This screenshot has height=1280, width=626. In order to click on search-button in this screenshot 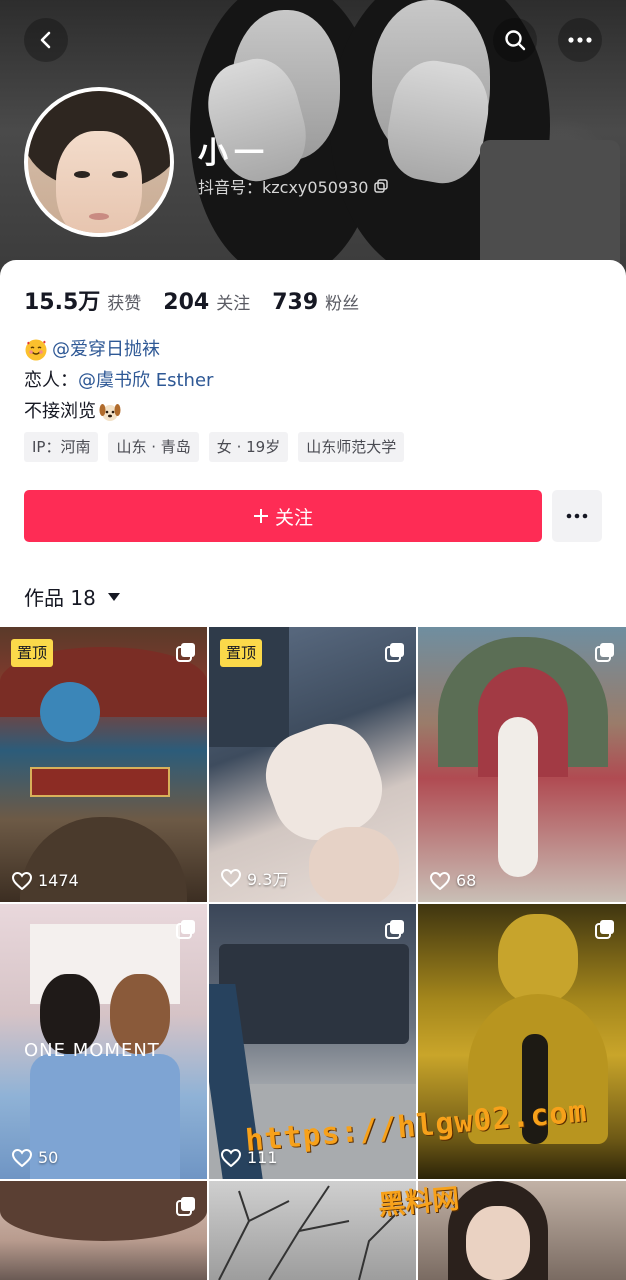, I will do `click(515, 40)`.